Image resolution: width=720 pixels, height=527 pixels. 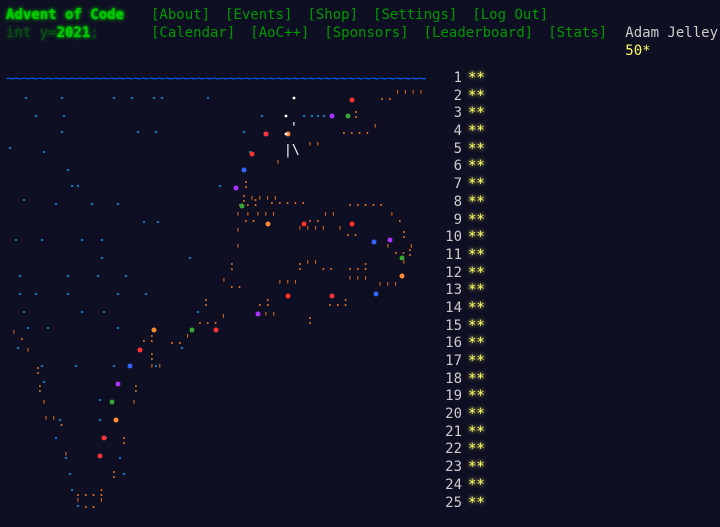 What do you see at coordinates (457, 95) in the screenshot?
I see `day-number: 2` at bounding box center [457, 95].